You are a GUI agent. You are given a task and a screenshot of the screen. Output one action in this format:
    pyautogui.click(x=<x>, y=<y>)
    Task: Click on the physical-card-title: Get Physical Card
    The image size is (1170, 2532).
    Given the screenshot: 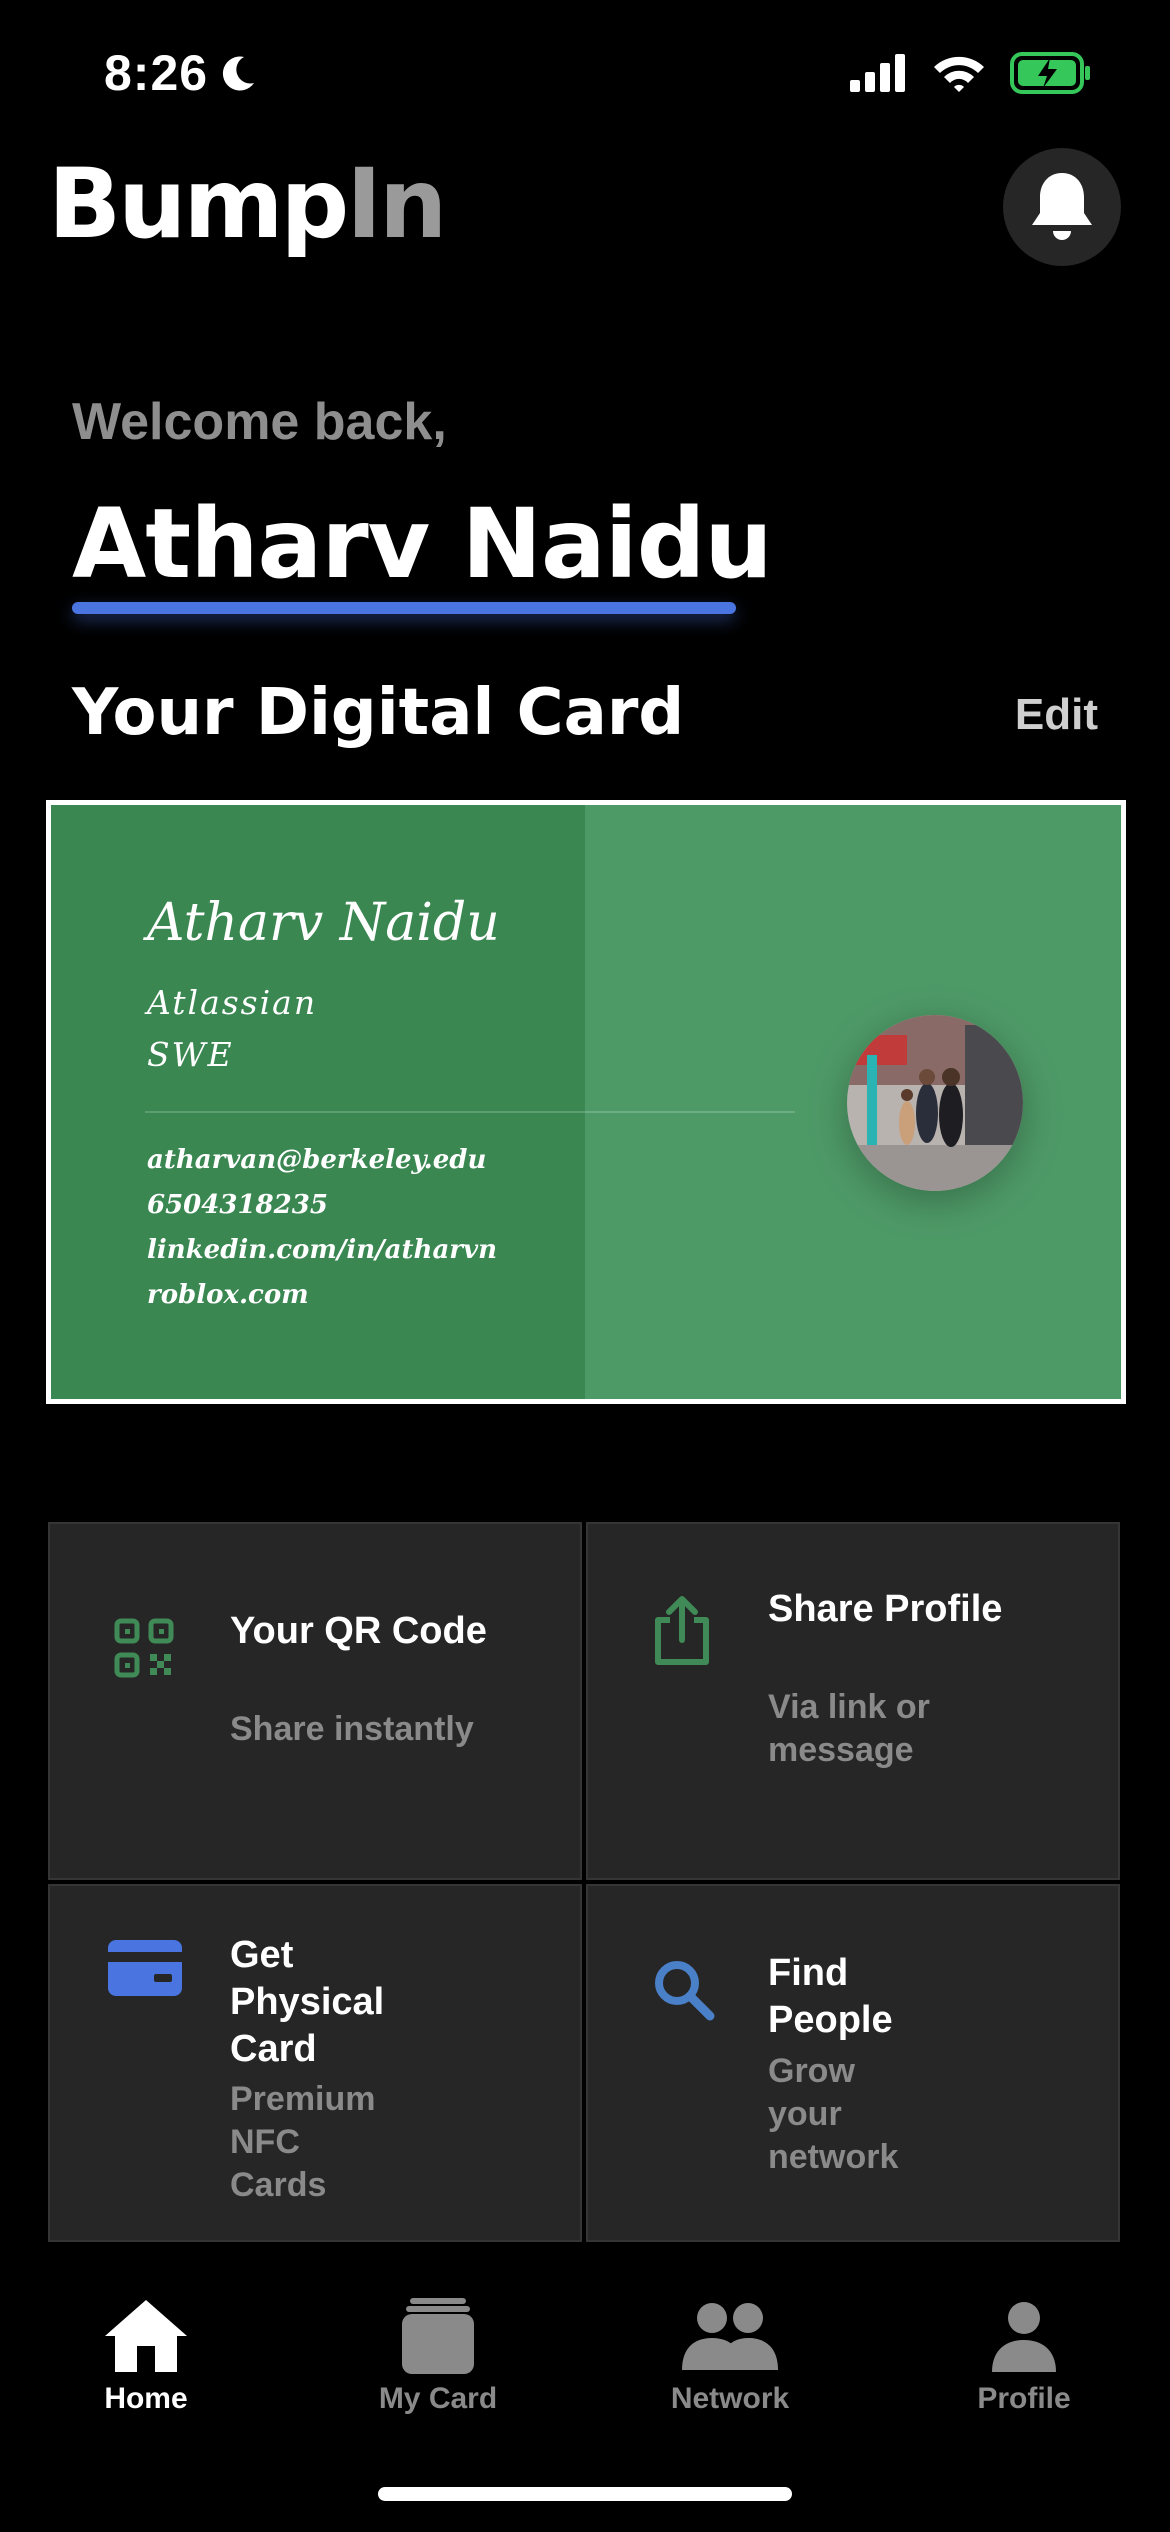 What is the action you would take?
    pyautogui.click(x=307, y=2002)
    